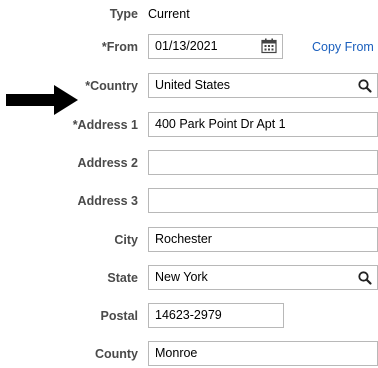 This screenshot has height=368, width=378. I want to click on county-label: County, so click(116, 354).